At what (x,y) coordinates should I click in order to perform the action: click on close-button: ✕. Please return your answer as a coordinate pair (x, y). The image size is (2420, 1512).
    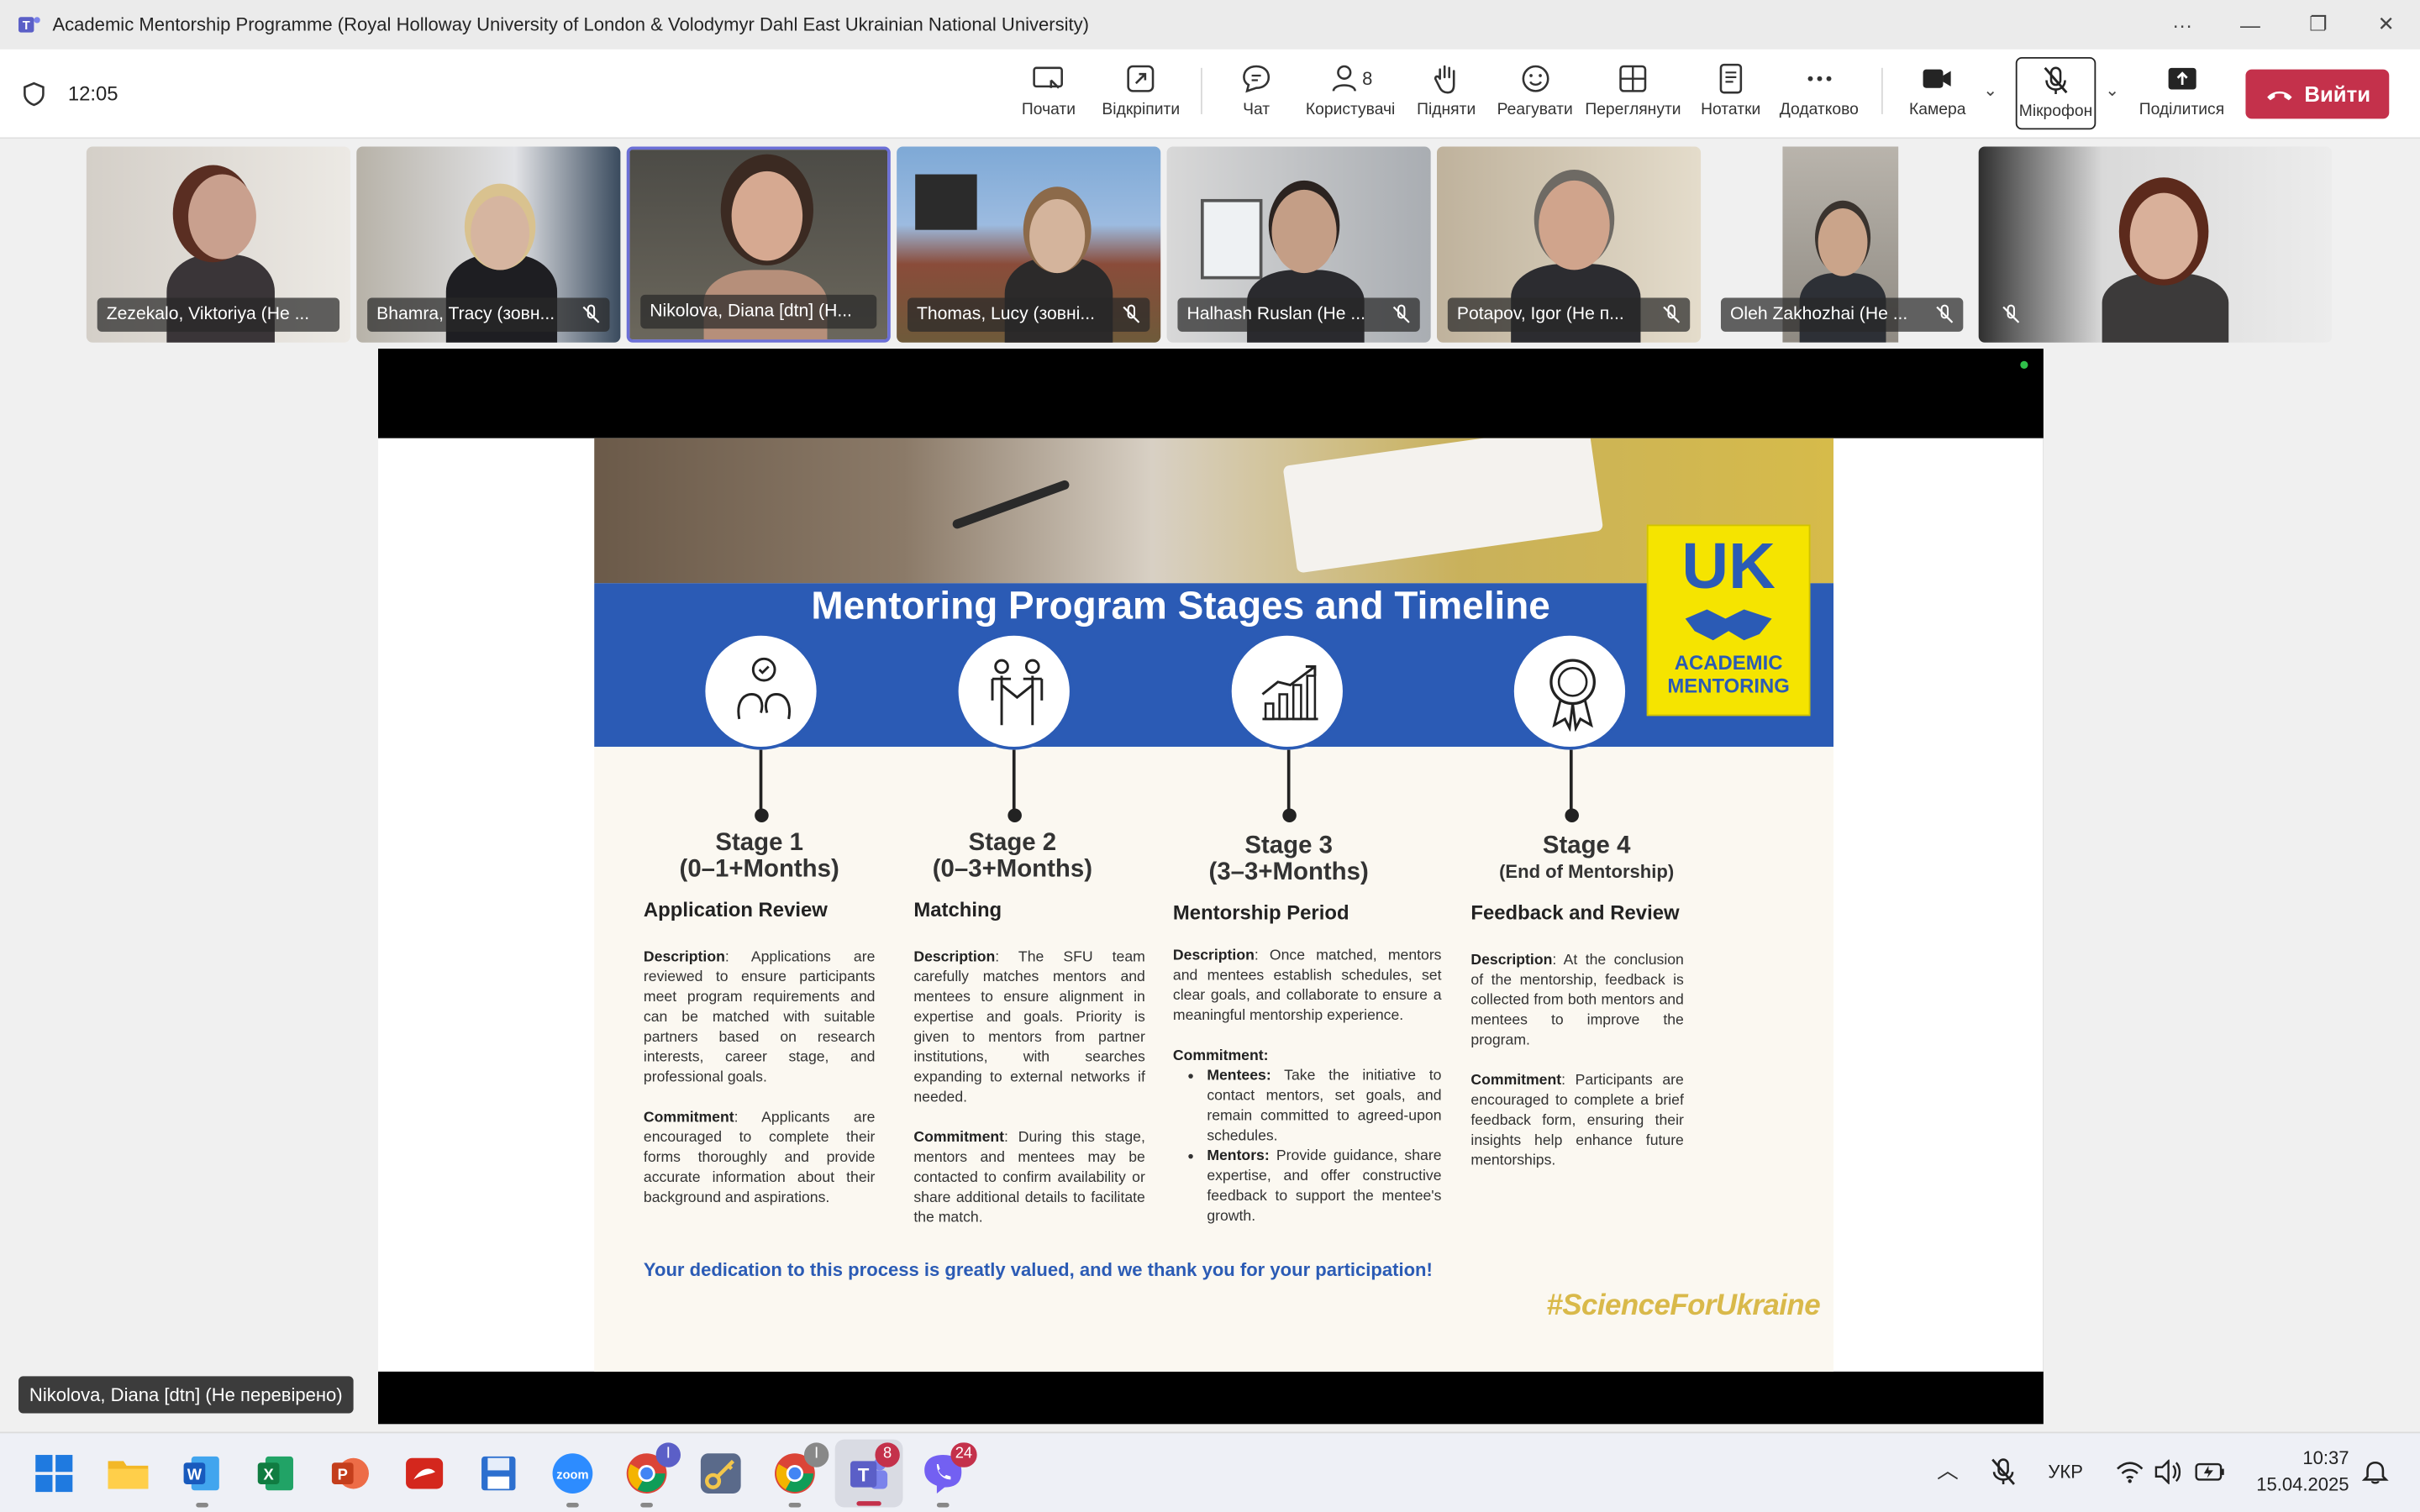
    Looking at the image, I should click on (2386, 25).